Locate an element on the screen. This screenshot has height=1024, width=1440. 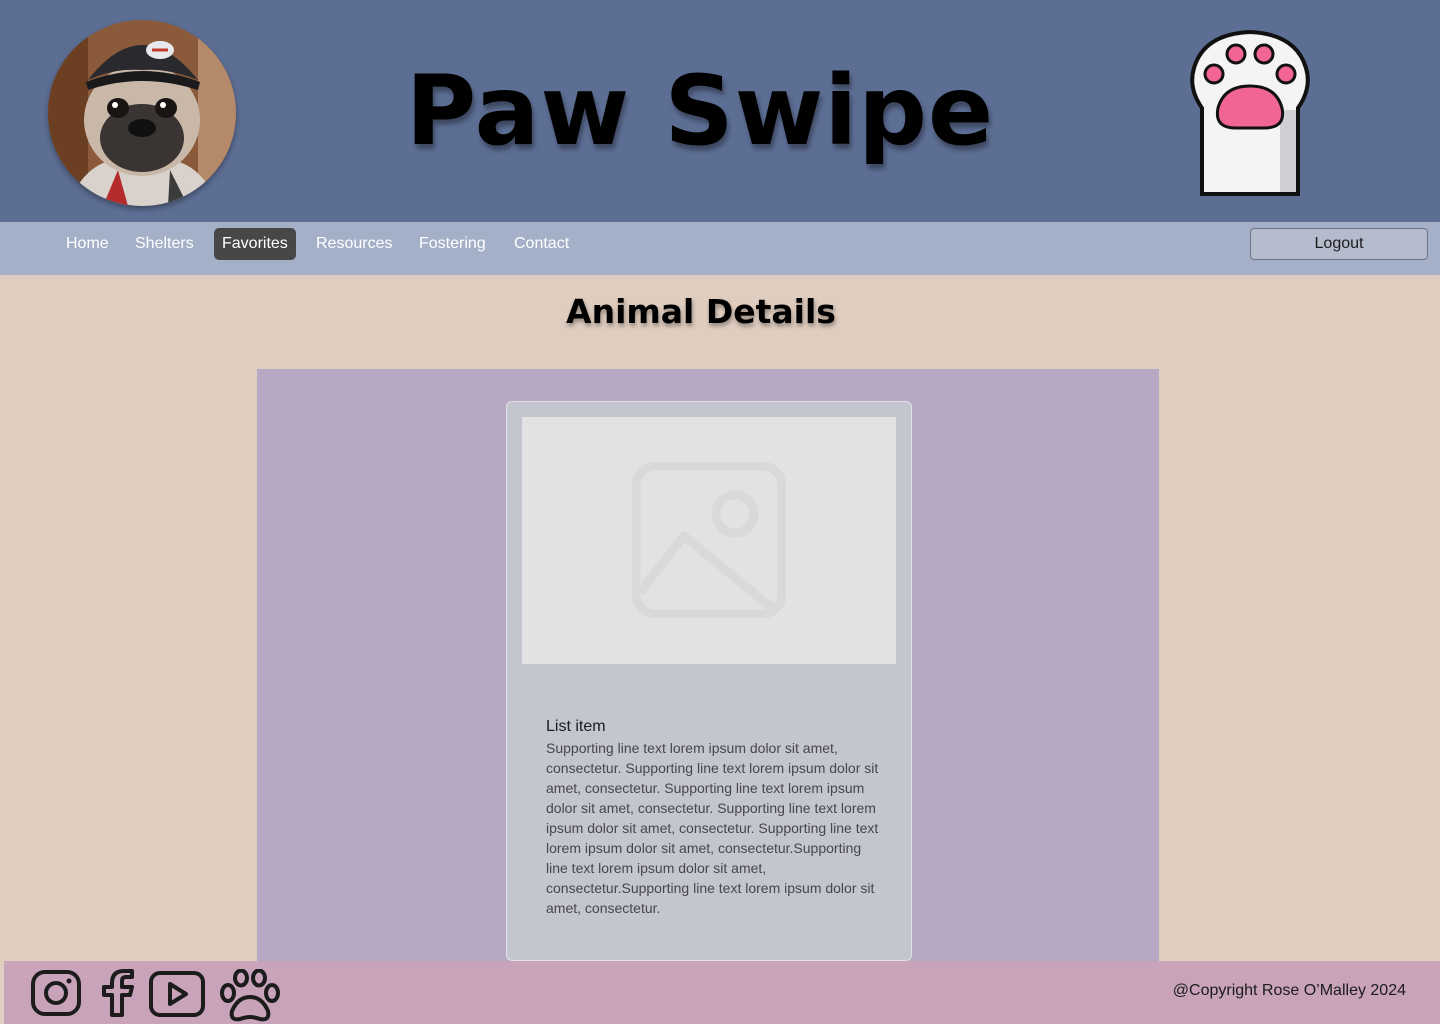
nav-home: Home is located at coordinates (87, 244).